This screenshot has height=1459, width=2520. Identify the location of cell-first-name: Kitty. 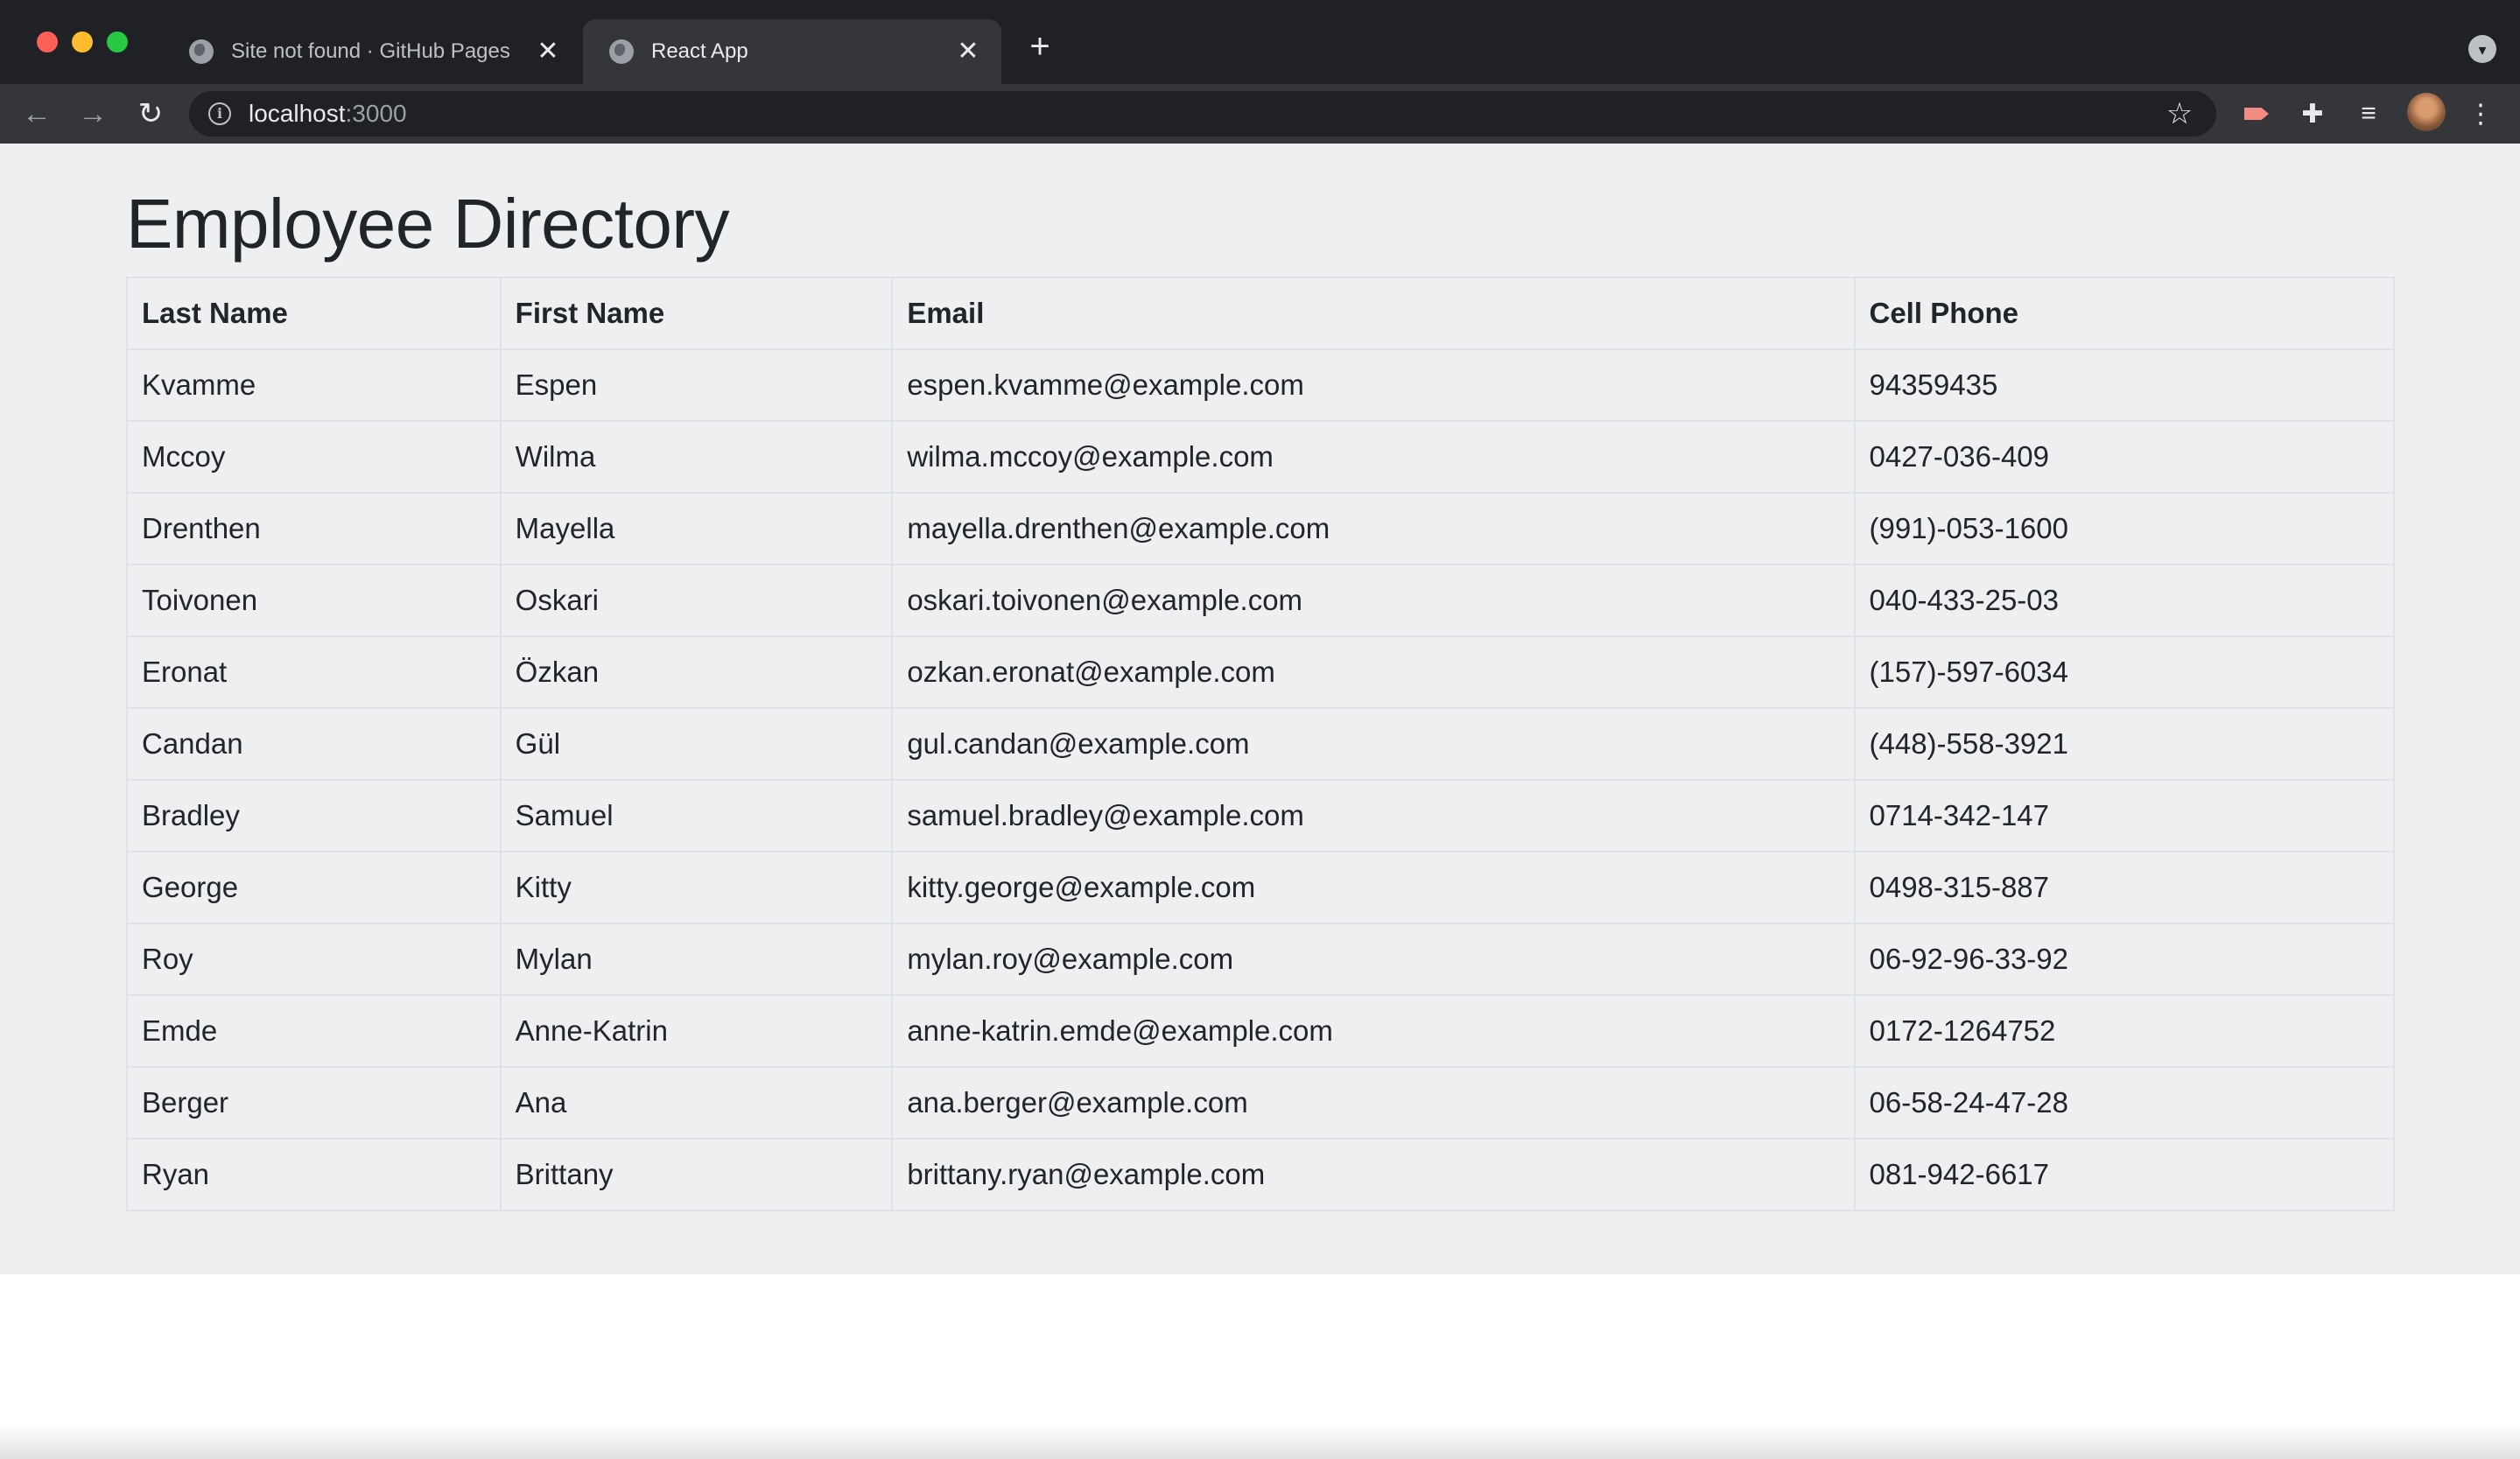
(696, 887).